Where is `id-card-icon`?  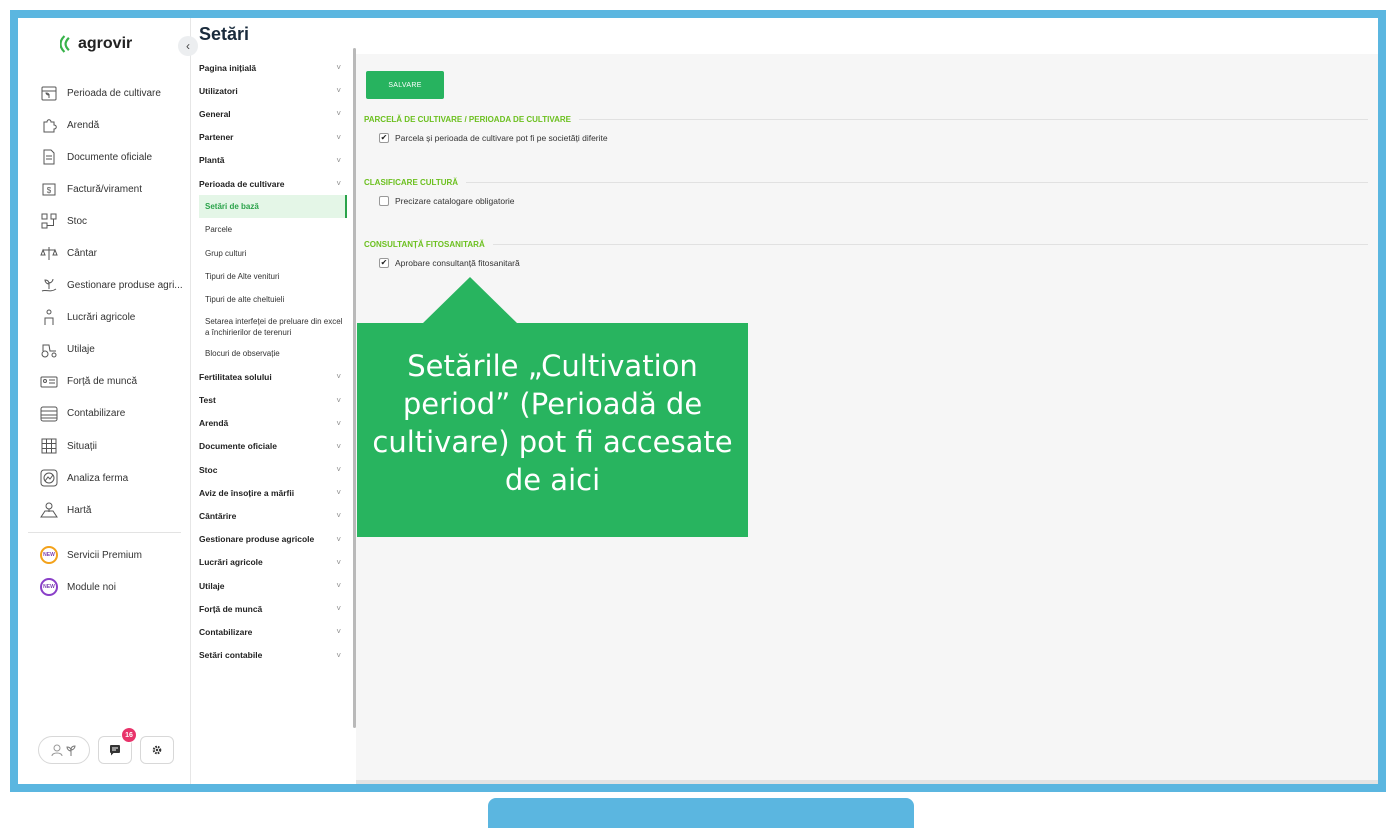 id-card-icon is located at coordinates (49, 382).